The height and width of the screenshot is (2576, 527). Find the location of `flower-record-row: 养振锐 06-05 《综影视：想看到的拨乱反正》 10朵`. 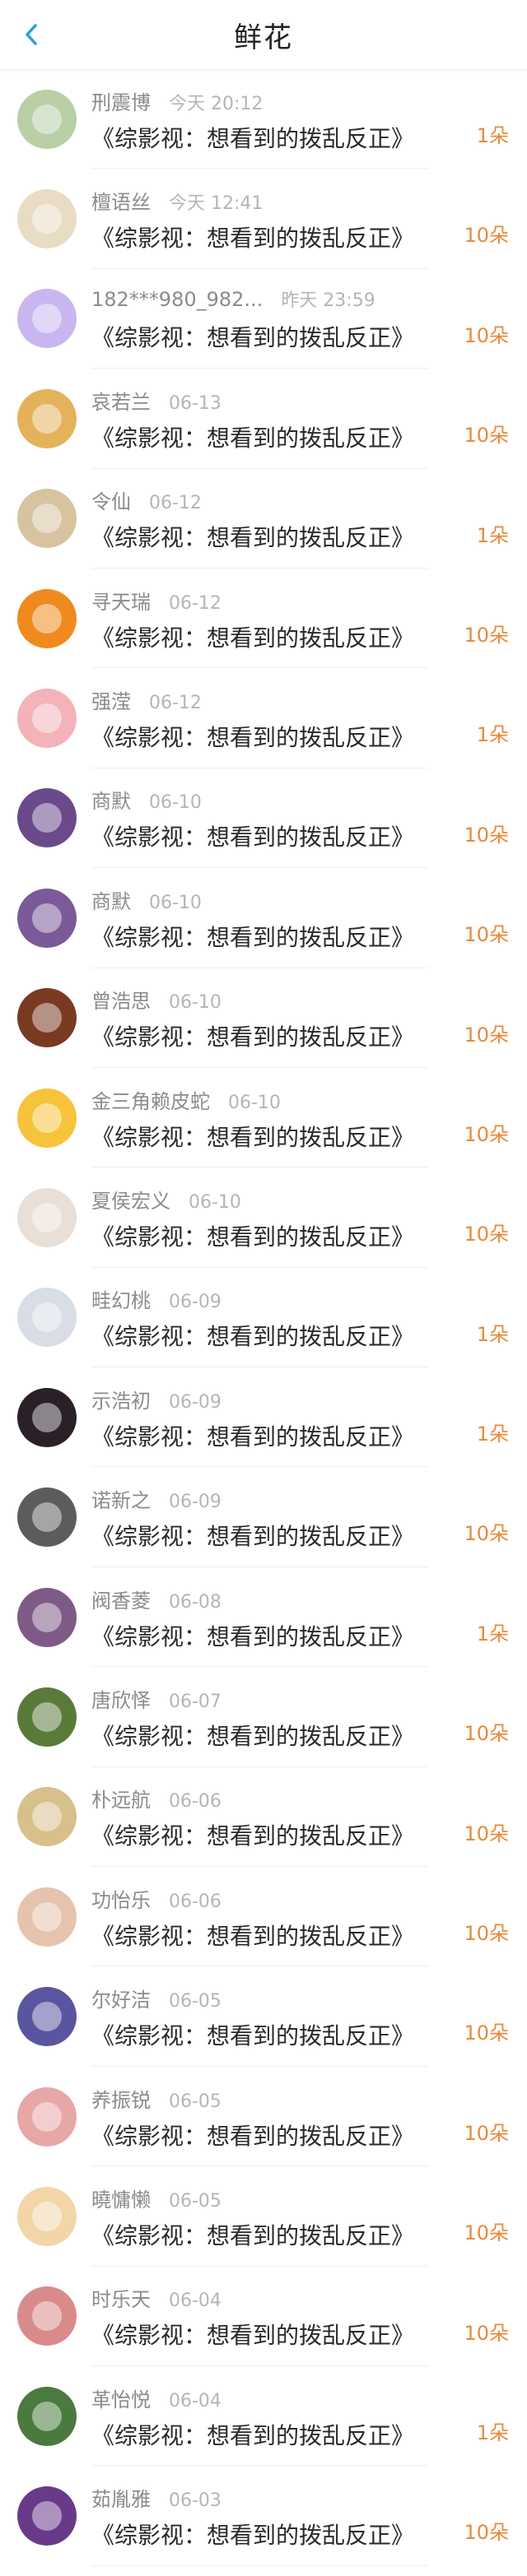

flower-record-row: 养振锐 06-05 《综影视：想看到的拨乱反正》 10朵 is located at coordinates (263, 2117).